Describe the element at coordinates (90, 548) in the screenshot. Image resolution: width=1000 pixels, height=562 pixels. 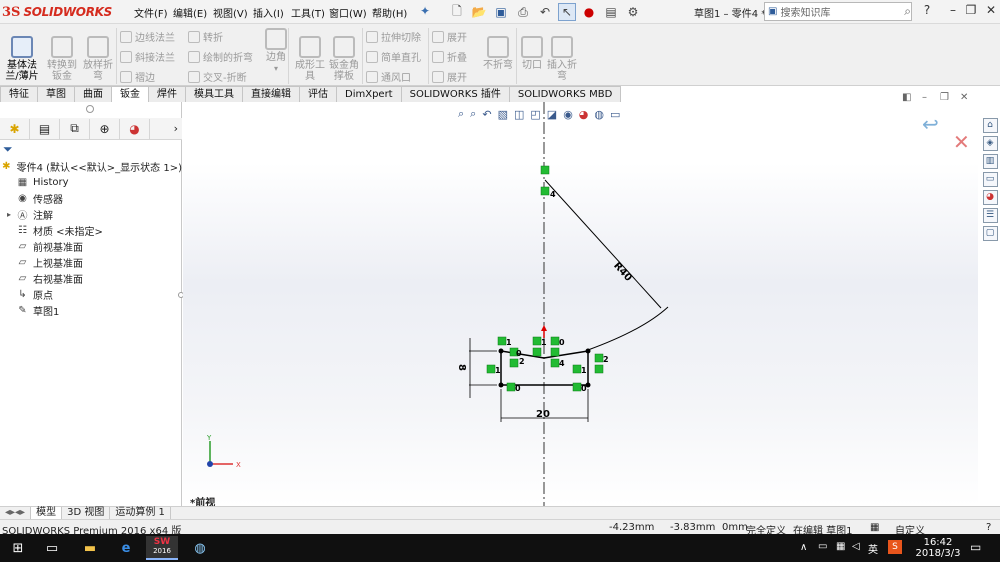
I see `file-explorer-taskbar-icon: ▬` at that location.